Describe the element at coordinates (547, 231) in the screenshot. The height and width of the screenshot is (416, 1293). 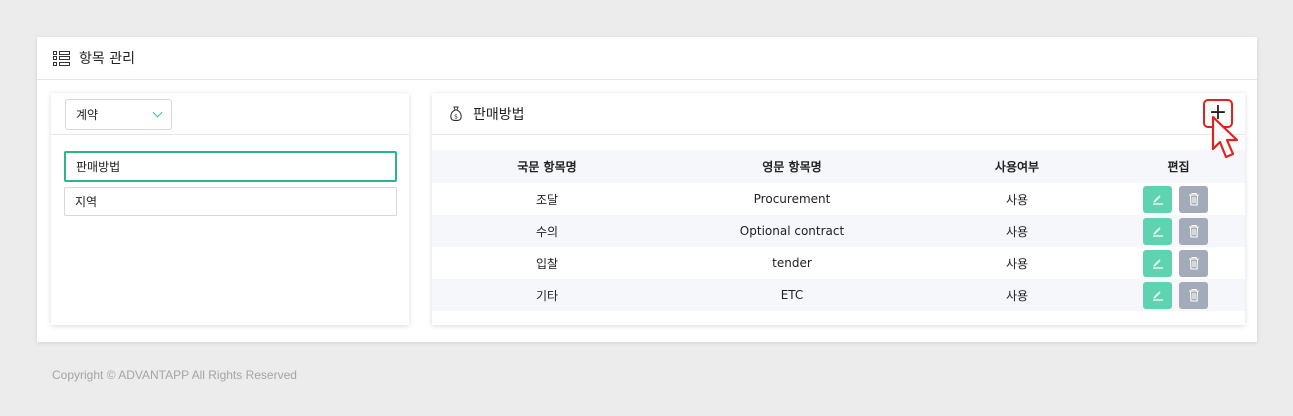
I see `korean-name-cell: 수의` at that location.